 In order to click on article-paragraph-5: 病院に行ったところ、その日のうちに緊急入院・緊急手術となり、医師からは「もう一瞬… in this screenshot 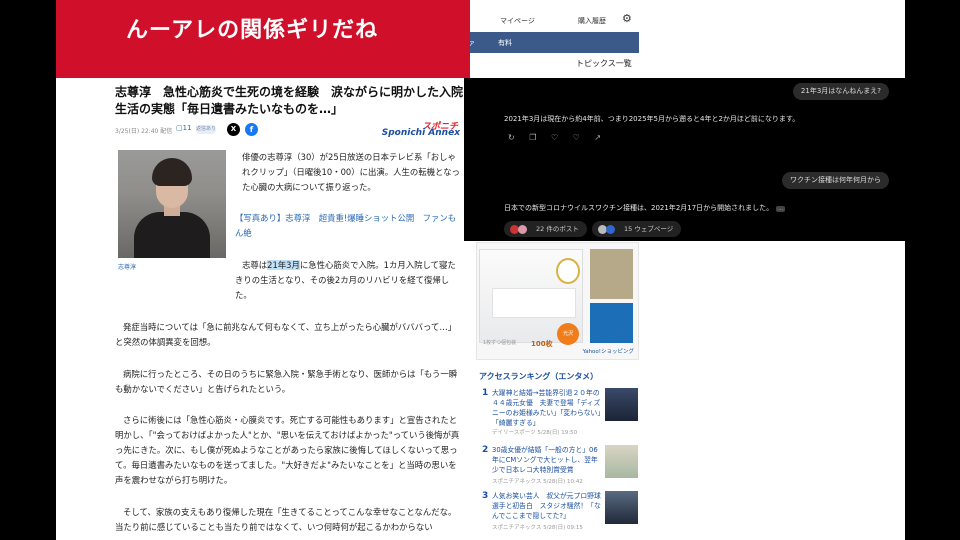, I will do `click(286, 381)`.